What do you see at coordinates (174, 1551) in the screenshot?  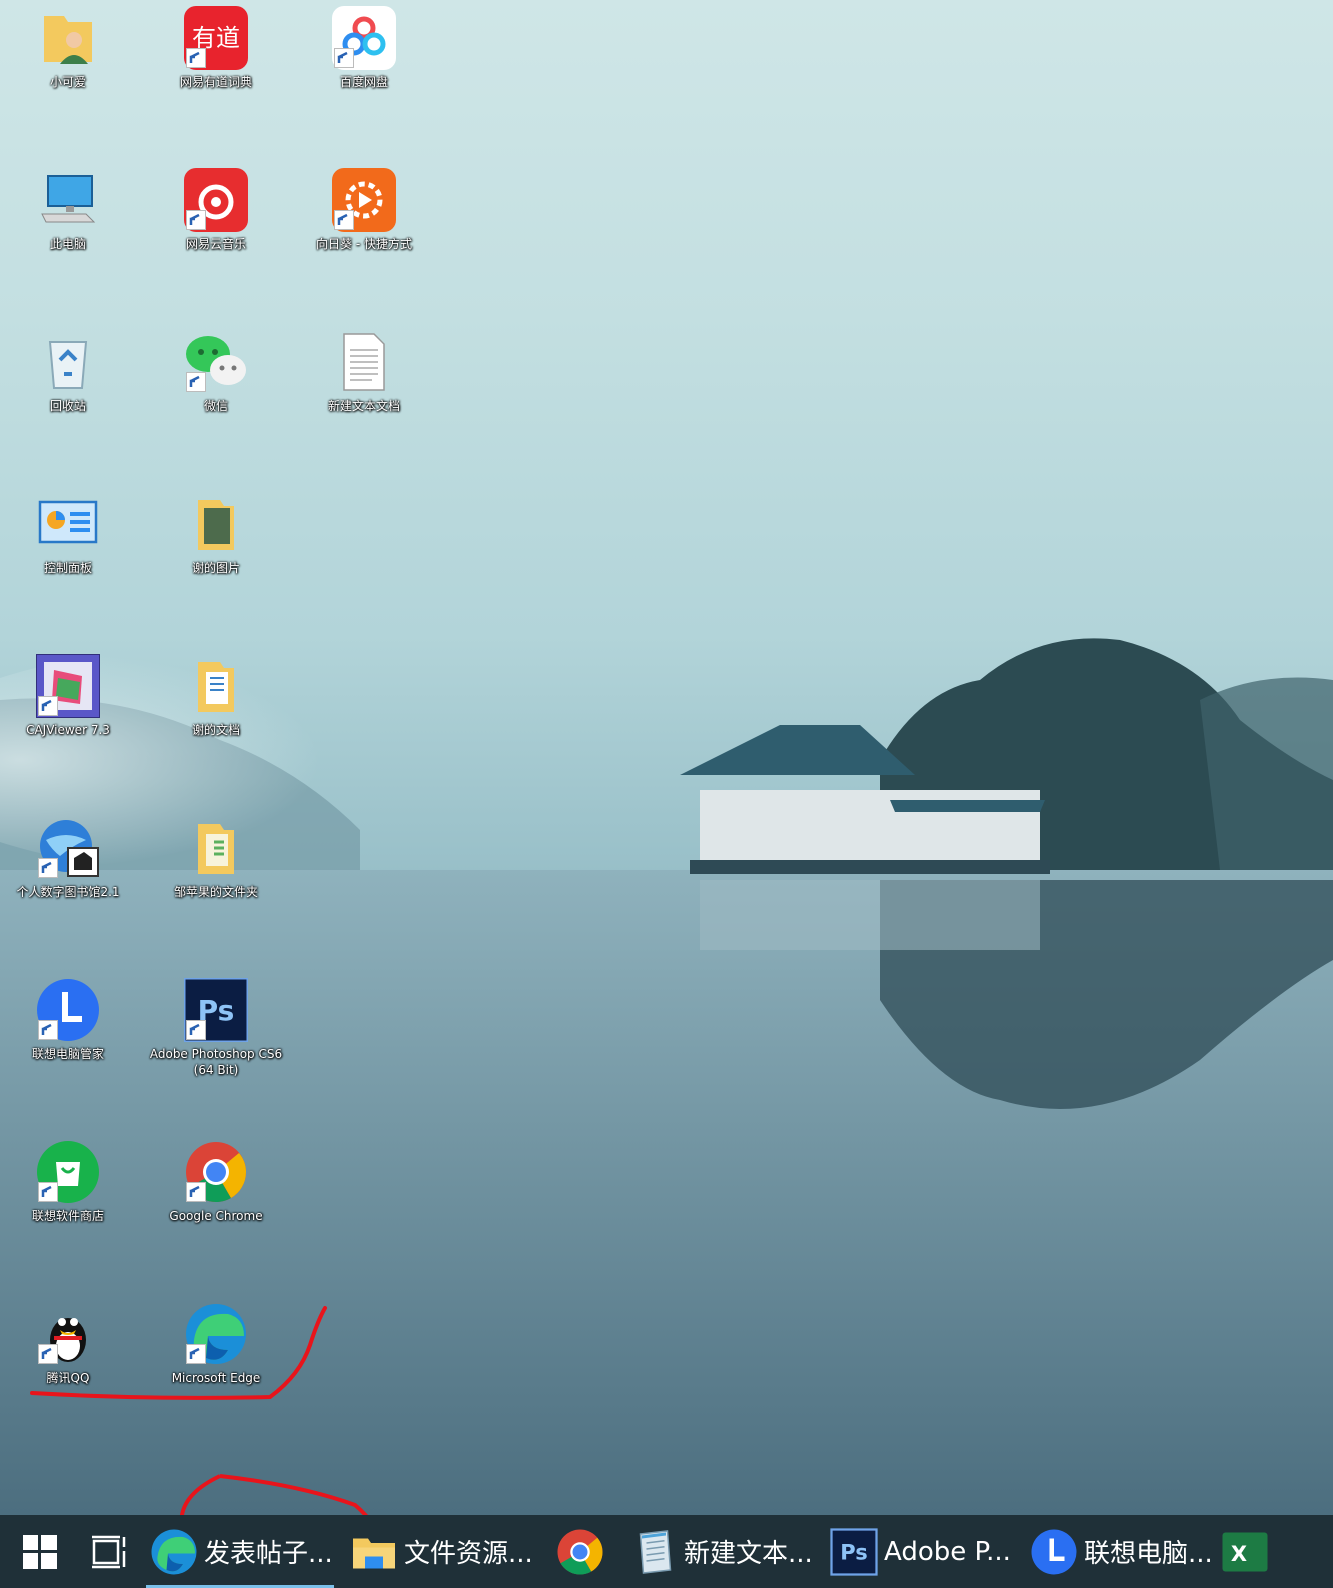 I see `edge-icon` at bounding box center [174, 1551].